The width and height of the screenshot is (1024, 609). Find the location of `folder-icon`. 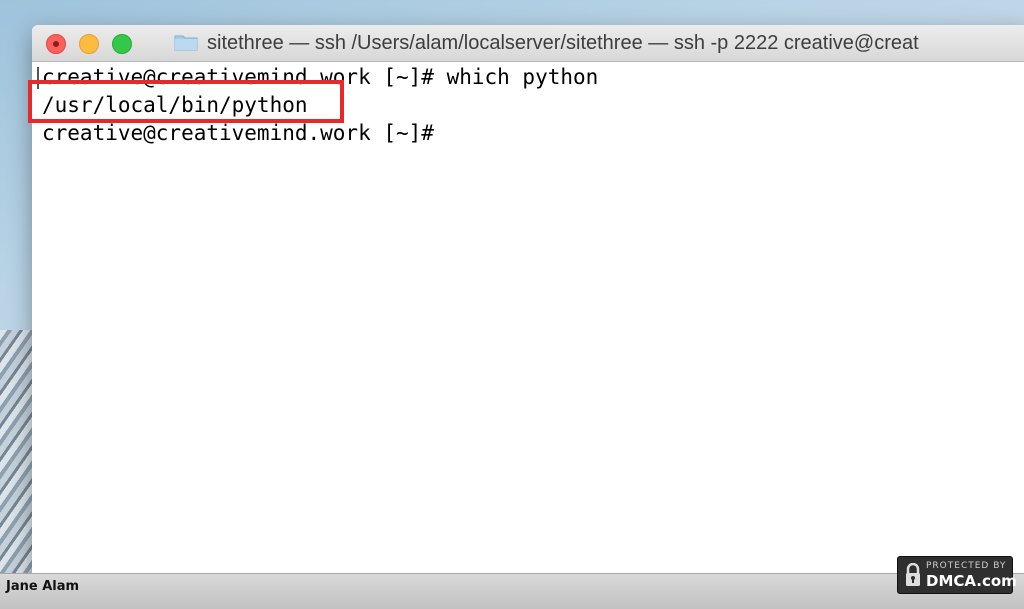

folder-icon is located at coordinates (186, 43).